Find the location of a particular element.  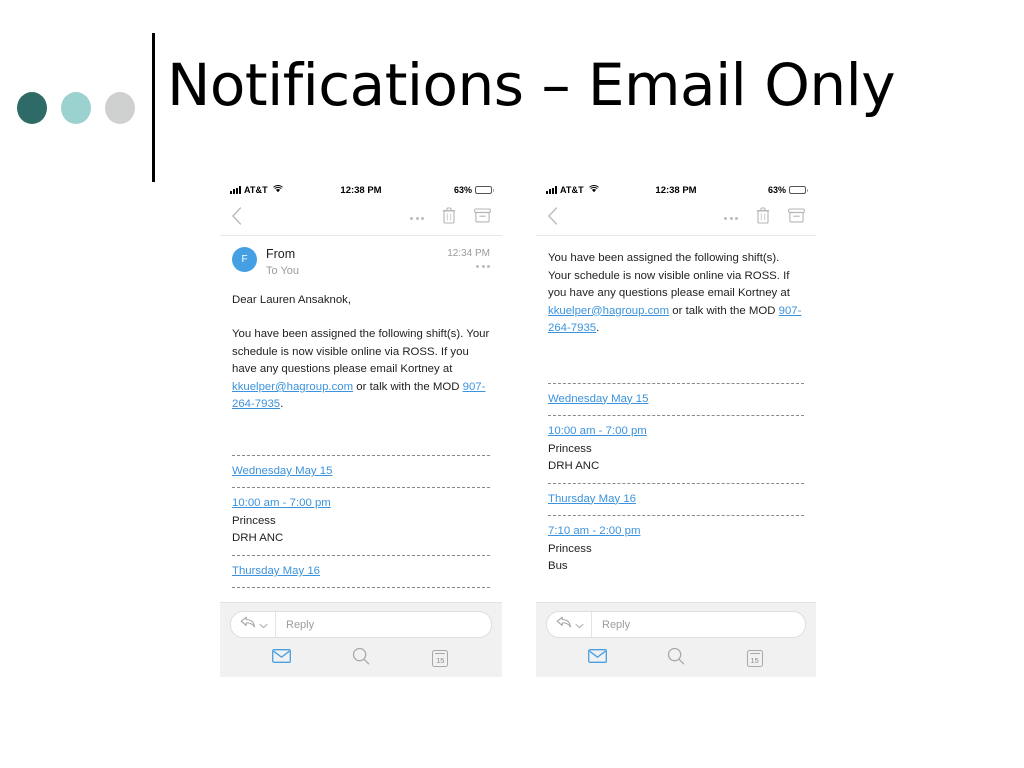

status-bar-right: 63% is located at coordinates (473, 190).